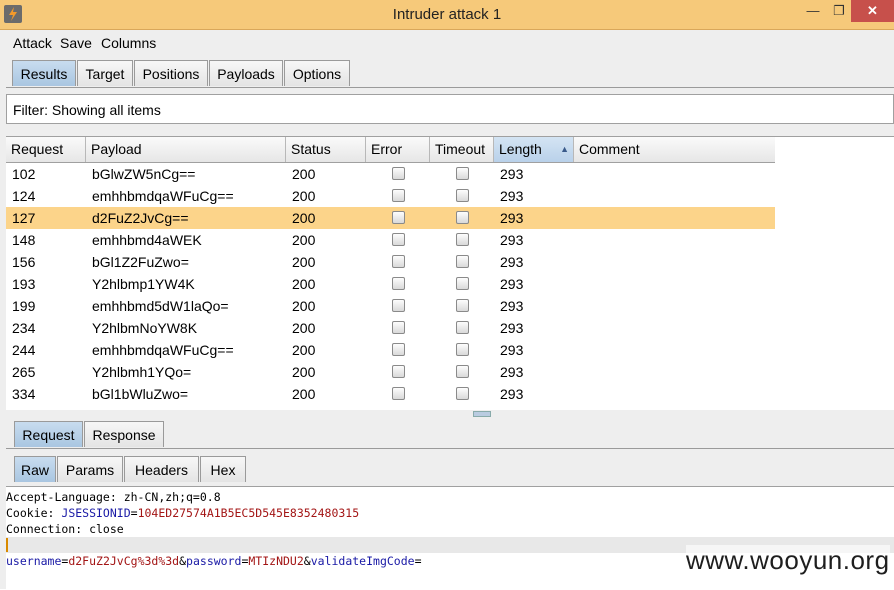 The image size is (894, 590). What do you see at coordinates (32, 43) in the screenshot?
I see `menu-attack: Attack` at bounding box center [32, 43].